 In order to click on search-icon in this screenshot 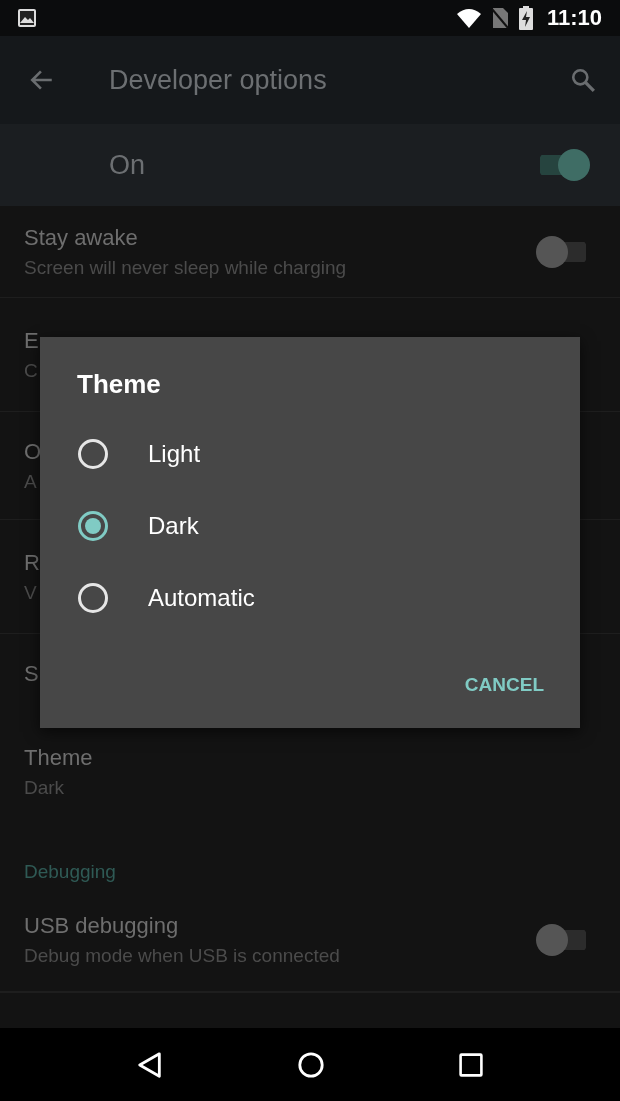, I will do `click(583, 80)`.